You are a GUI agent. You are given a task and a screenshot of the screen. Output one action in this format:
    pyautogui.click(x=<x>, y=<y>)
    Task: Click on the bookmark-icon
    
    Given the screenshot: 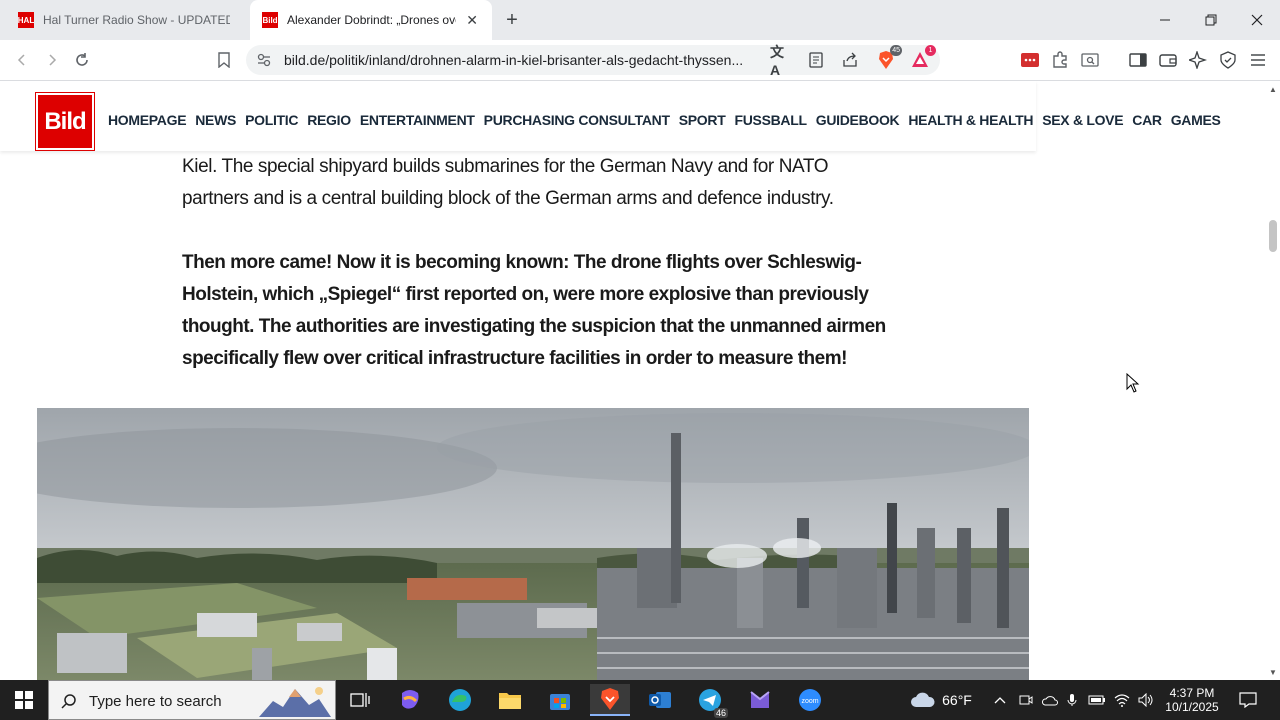 What is the action you would take?
    pyautogui.click(x=224, y=60)
    